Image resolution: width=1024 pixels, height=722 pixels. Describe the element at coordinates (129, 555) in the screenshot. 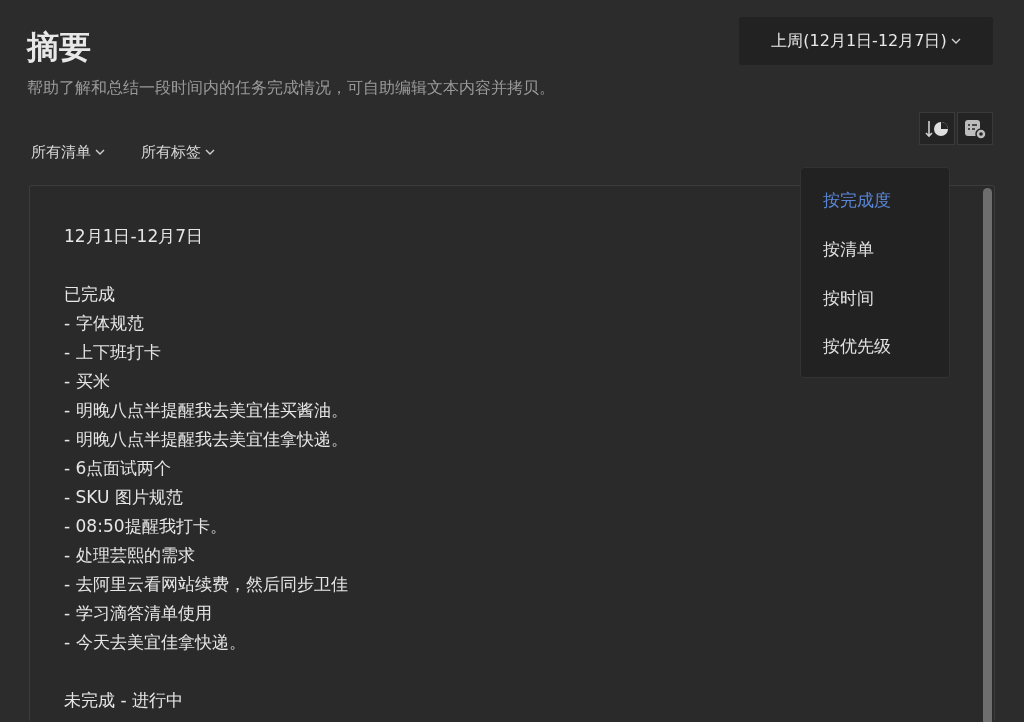

I see `editor-line: - 处理芸熙的需求` at that location.